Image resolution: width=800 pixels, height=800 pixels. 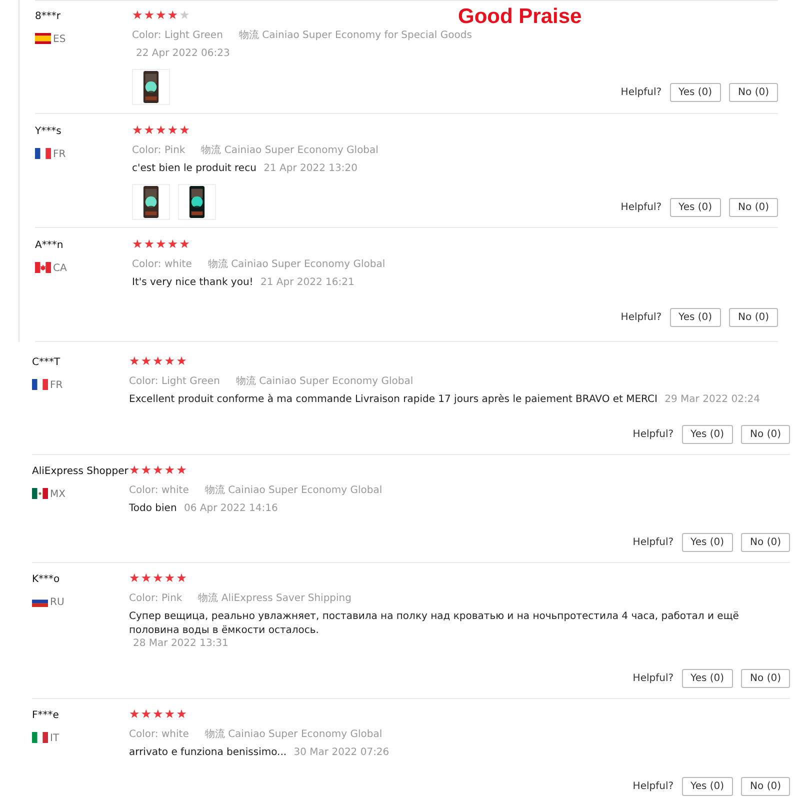 What do you see at coordinates (47, 17) in the screenshot?
I see `reviewer-name: 8***r` at bounding box center [47, 17].